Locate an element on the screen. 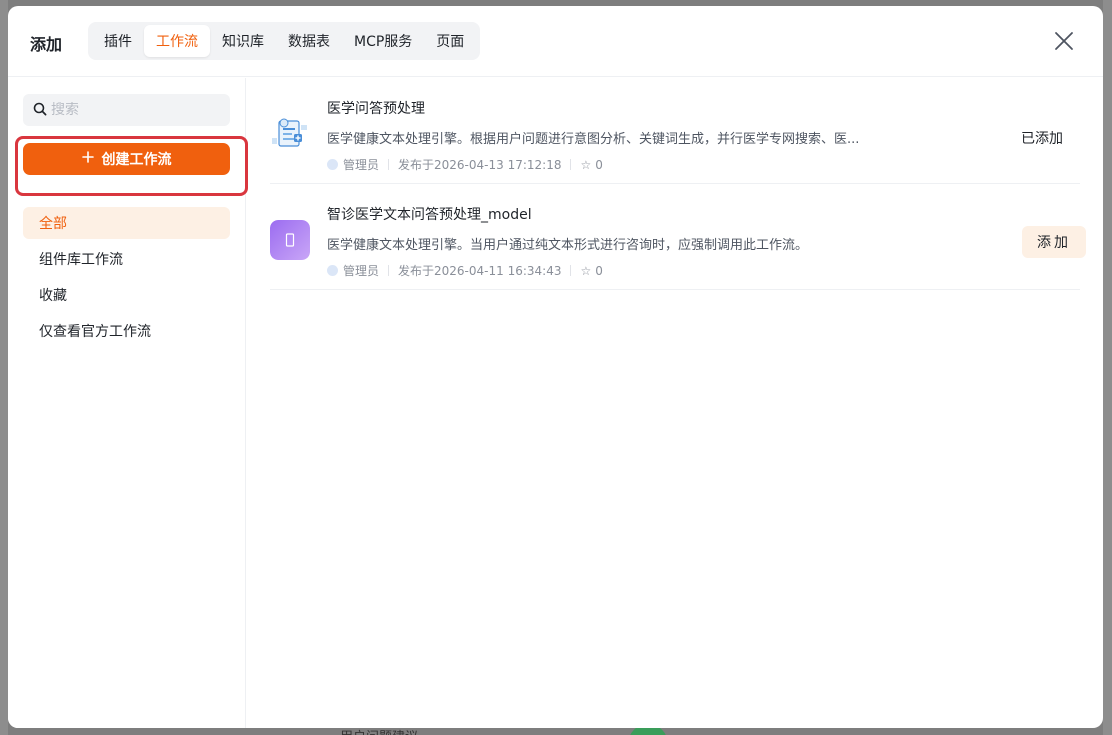 This screenshot has height=735, width=1112. publish-time: 发布于2026-04-11 16:34:43 is located at coordinates (480, 271).